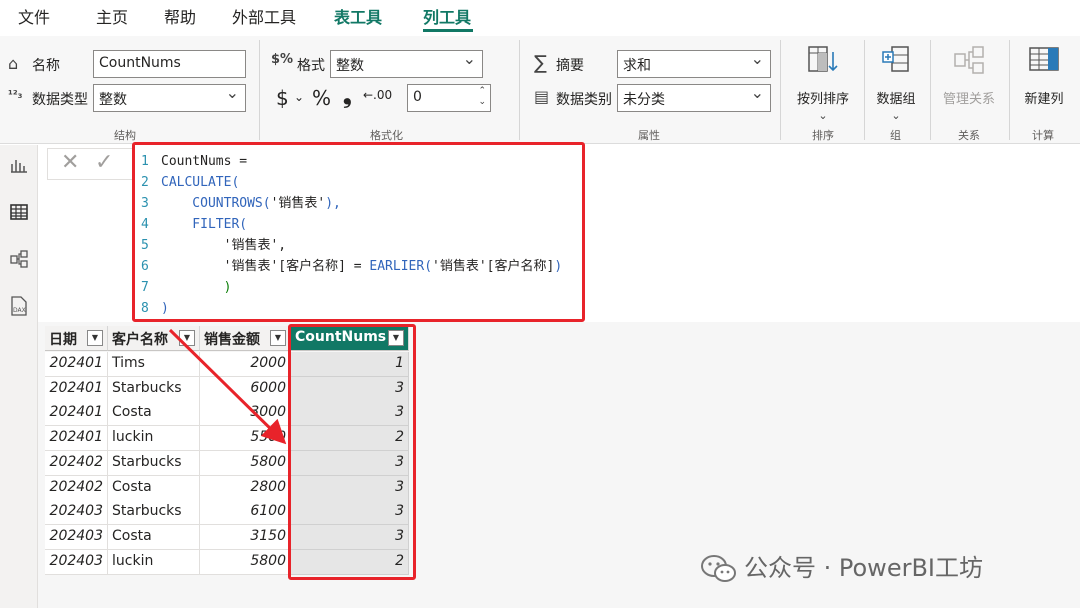 The width and height of the screenshot is (1080, 608). What do you see at coordinates (358, 16) in the screenshot?
I see `tab-table-tools: 表工具` at bounding box center [358, 16].